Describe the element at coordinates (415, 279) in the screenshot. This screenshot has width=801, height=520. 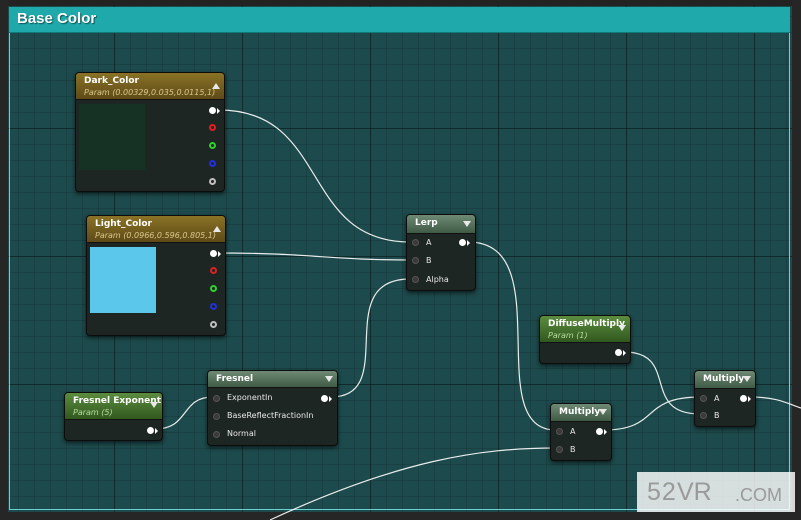
I see `input-pin-alpha` at that location.